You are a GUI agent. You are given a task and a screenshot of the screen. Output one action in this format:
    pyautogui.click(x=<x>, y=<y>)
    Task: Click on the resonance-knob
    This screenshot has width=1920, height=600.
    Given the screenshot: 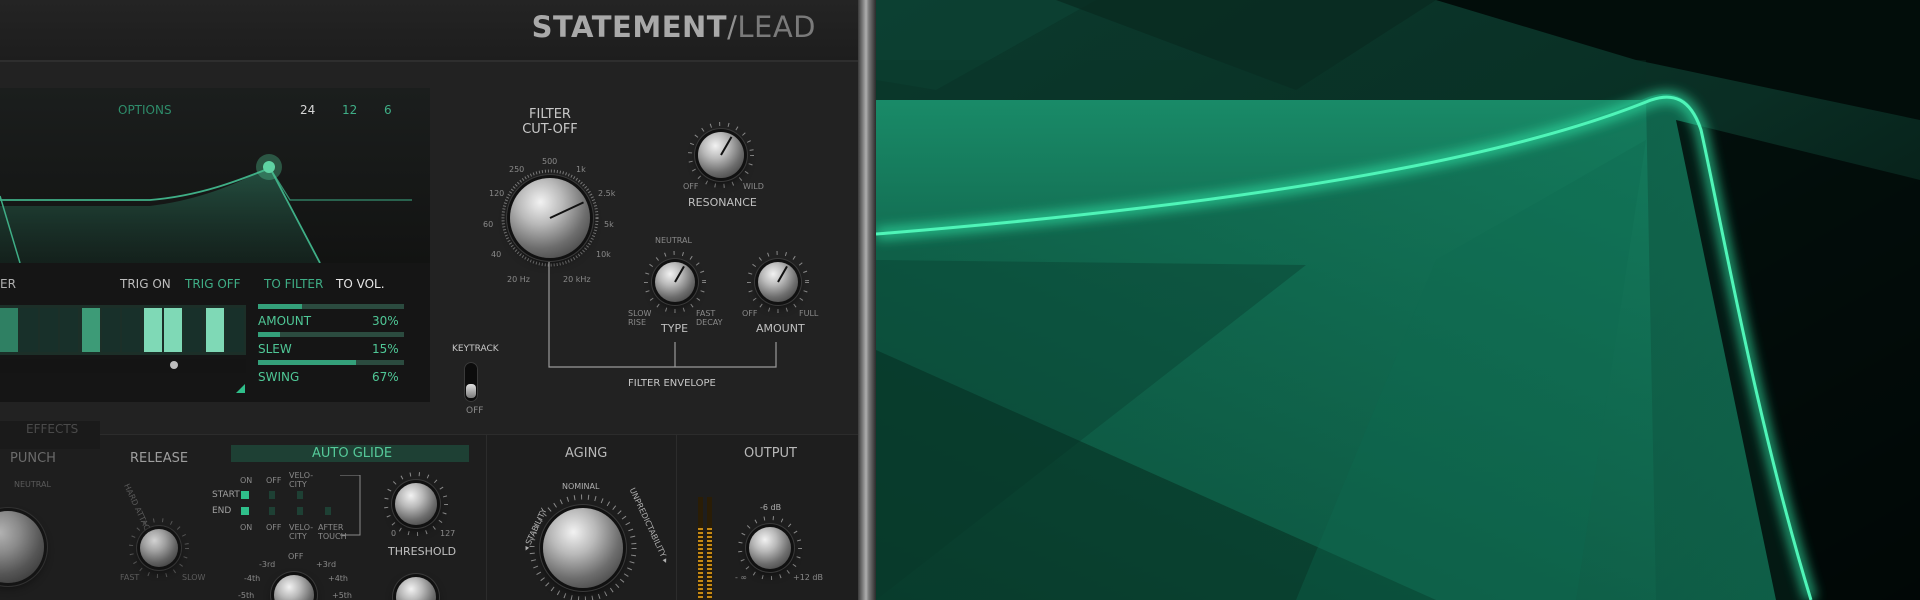 What is the action you would take?
    pyautogui.click(x=721, y=155)
    